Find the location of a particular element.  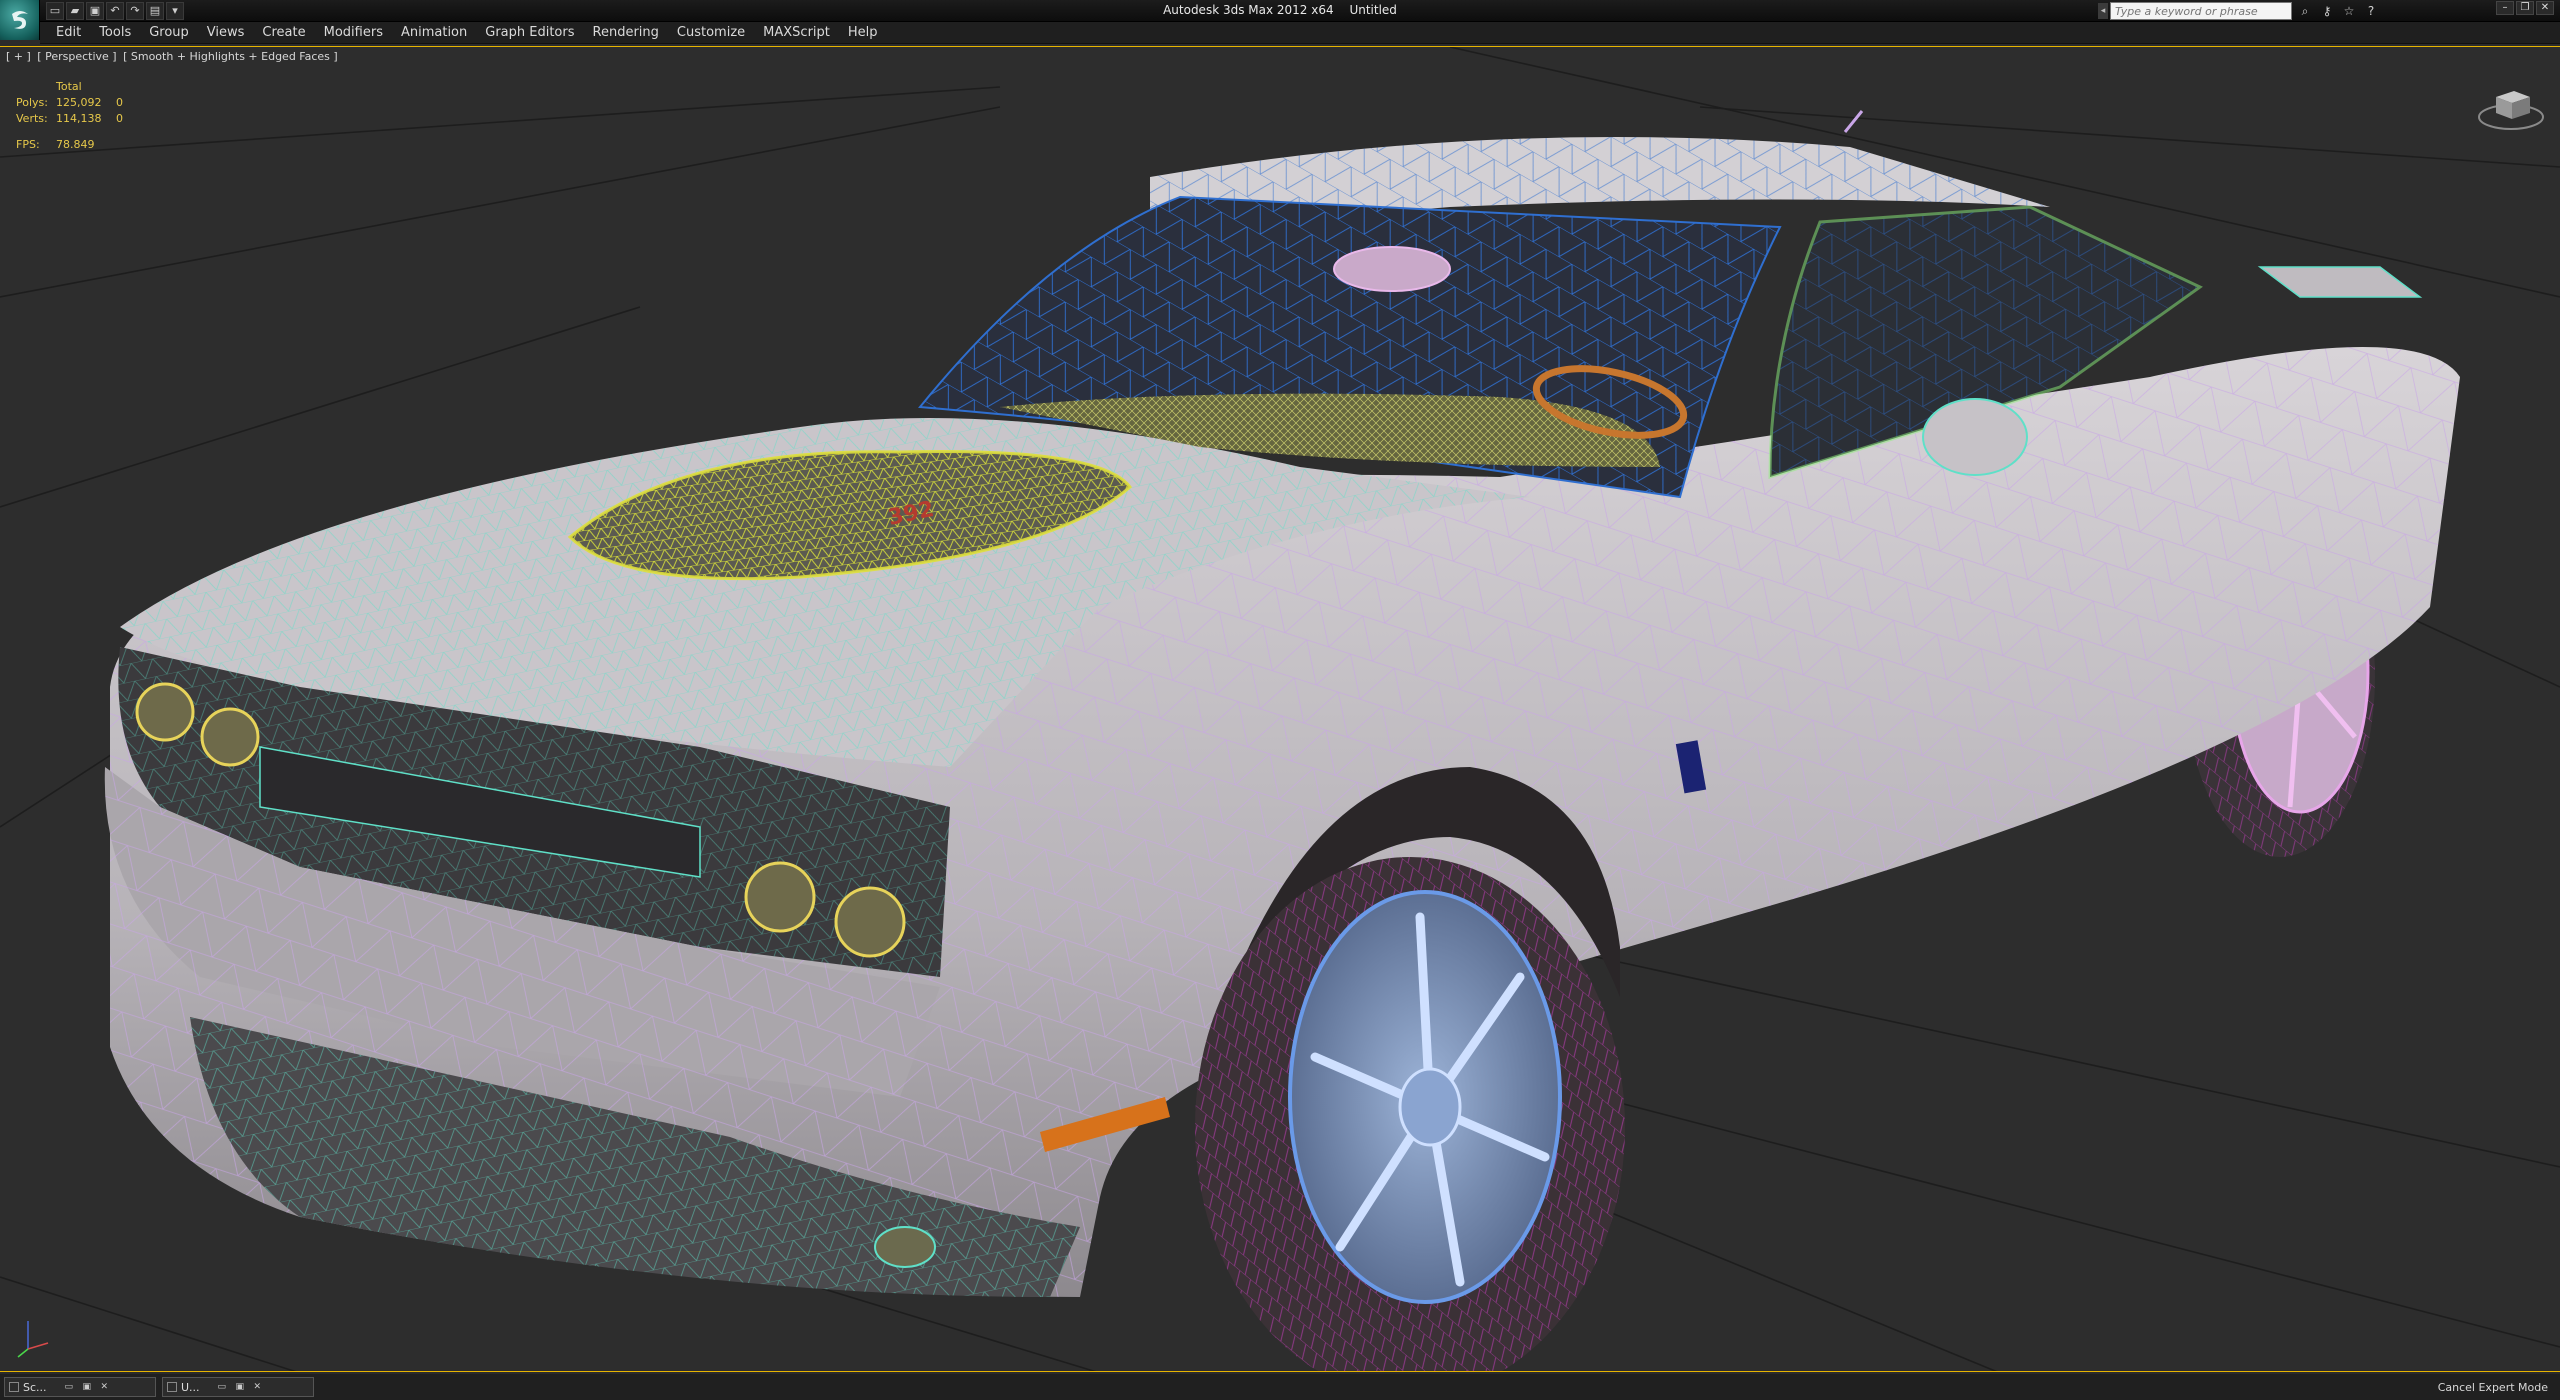

quick-access-toolbar: ▭ ▰ ▣ ↶ ↷ ▤ ▾ is located at coordinates (115, 11).